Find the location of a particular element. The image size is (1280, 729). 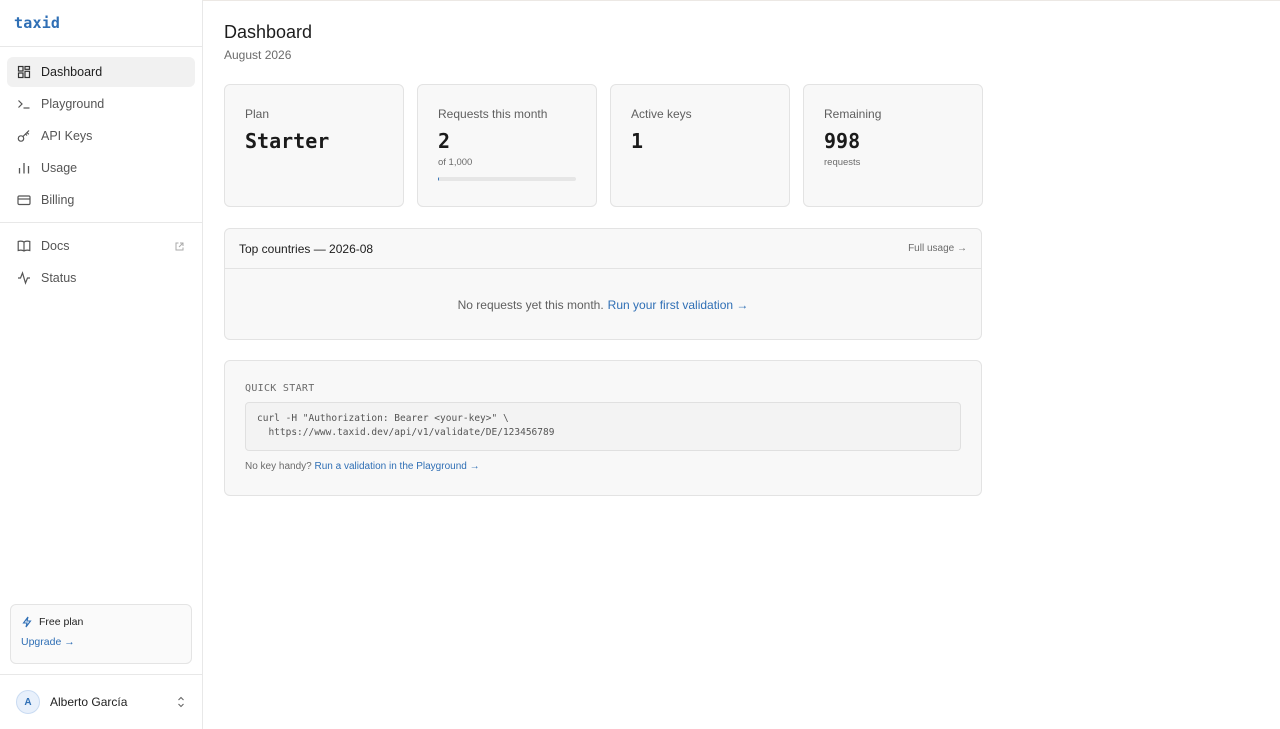

sidebar-item-dashboard: Dashboard is located at coordinates (101, 72).